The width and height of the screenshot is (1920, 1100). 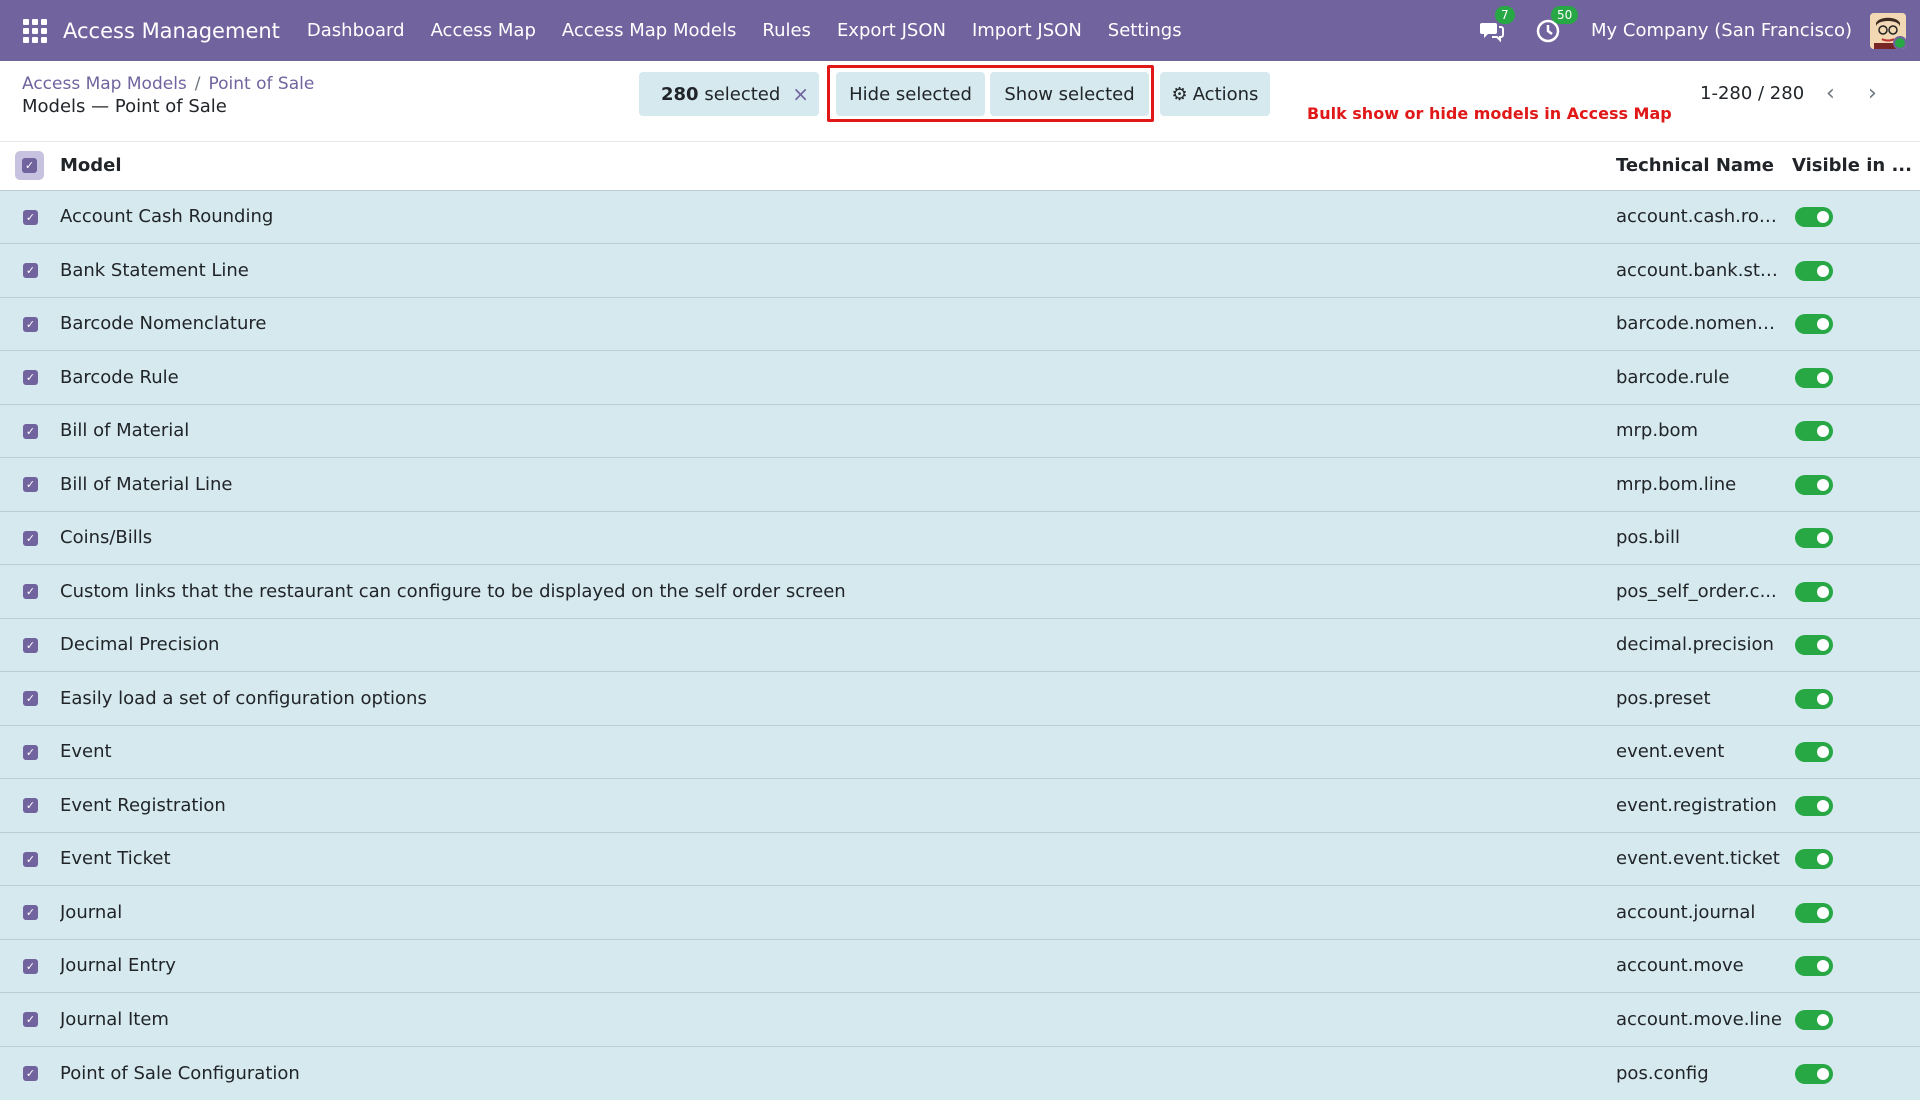 I want to click on table-row: ✓ Point of Sale Configuration pos.config, so click(x=960, y=1073).